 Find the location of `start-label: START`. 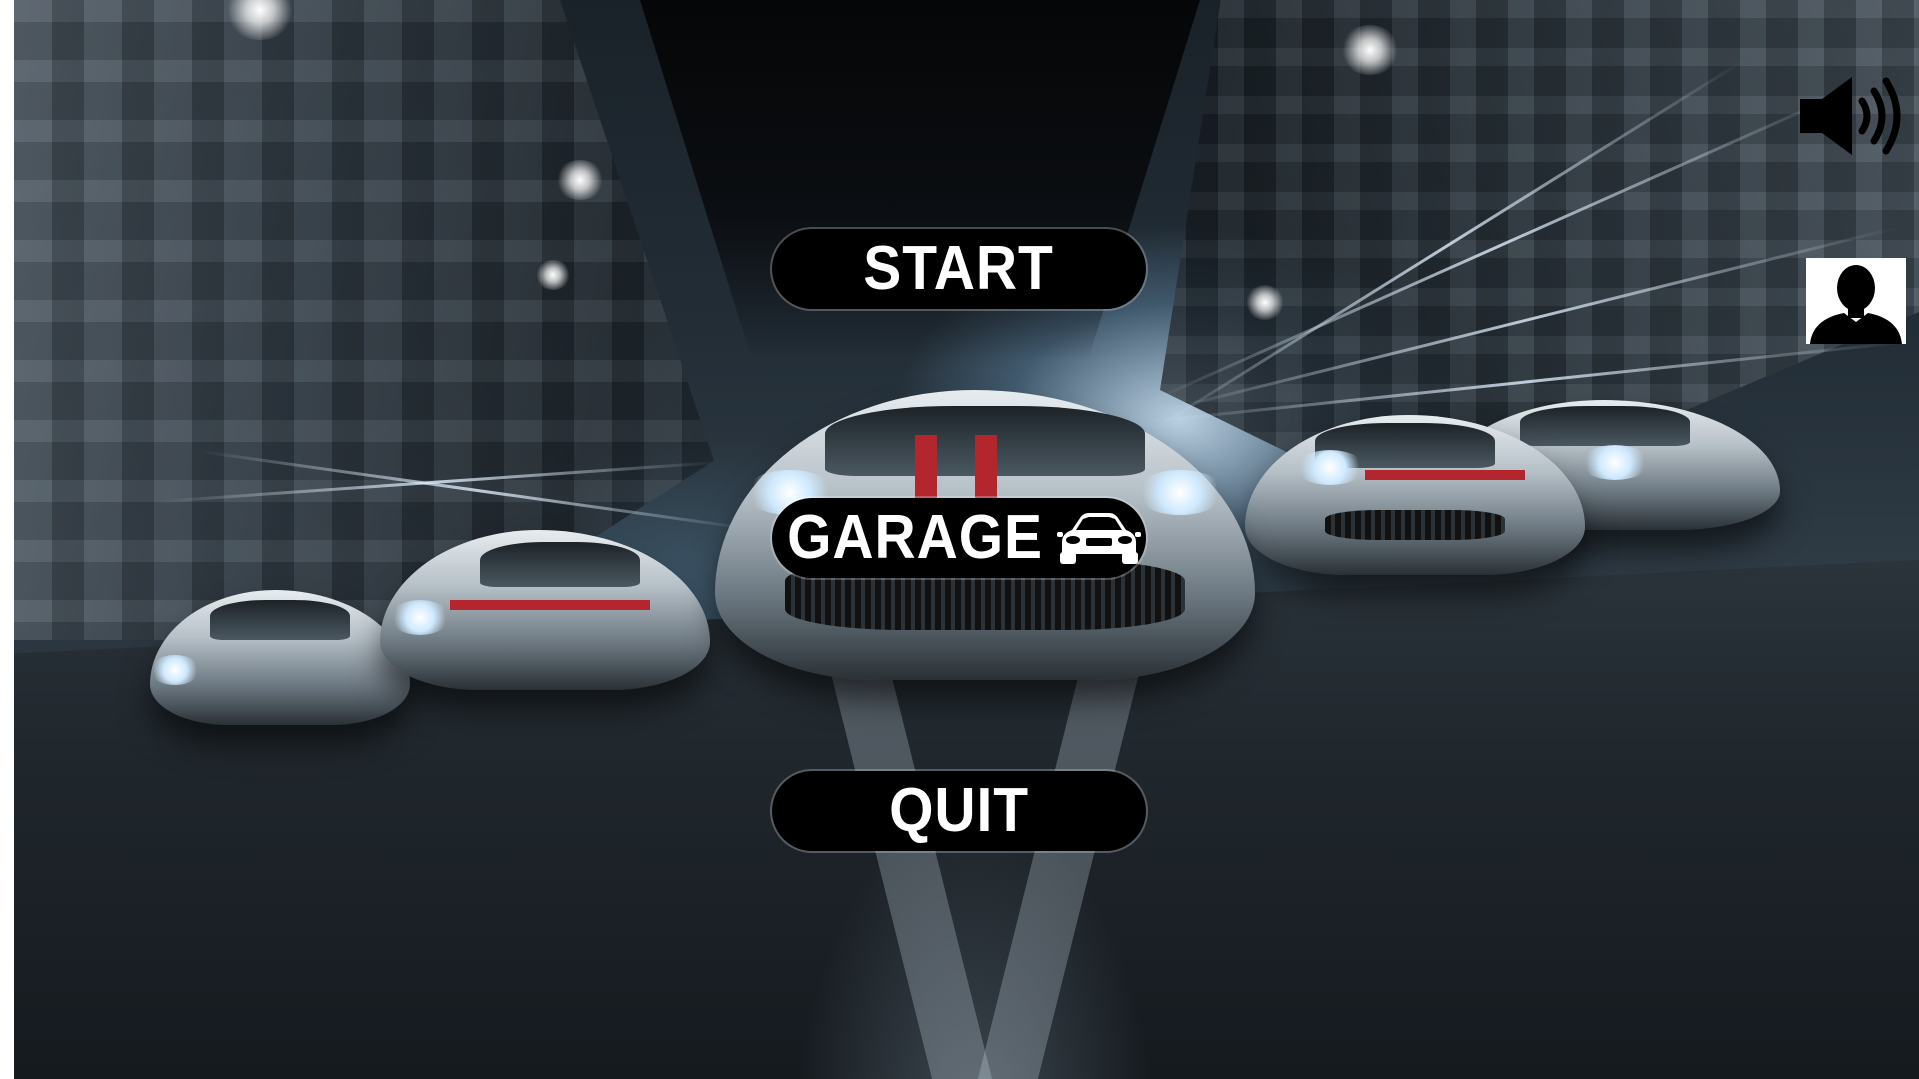

start-label: START is located at coordinates (959, 268).